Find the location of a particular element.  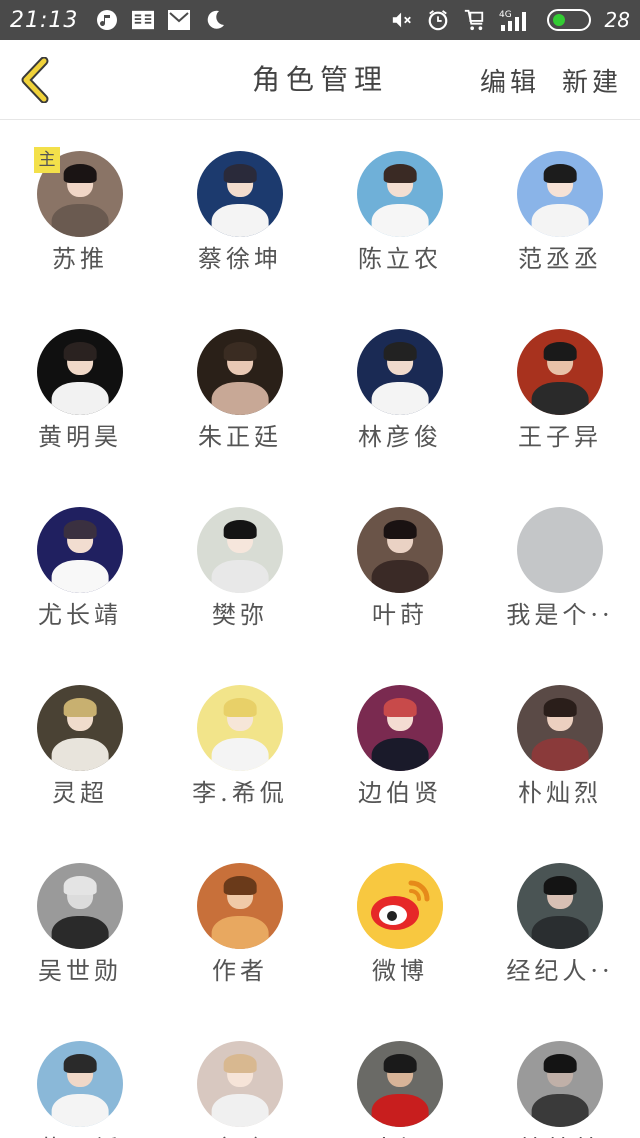

back-button is located at coordinates (34, 80).